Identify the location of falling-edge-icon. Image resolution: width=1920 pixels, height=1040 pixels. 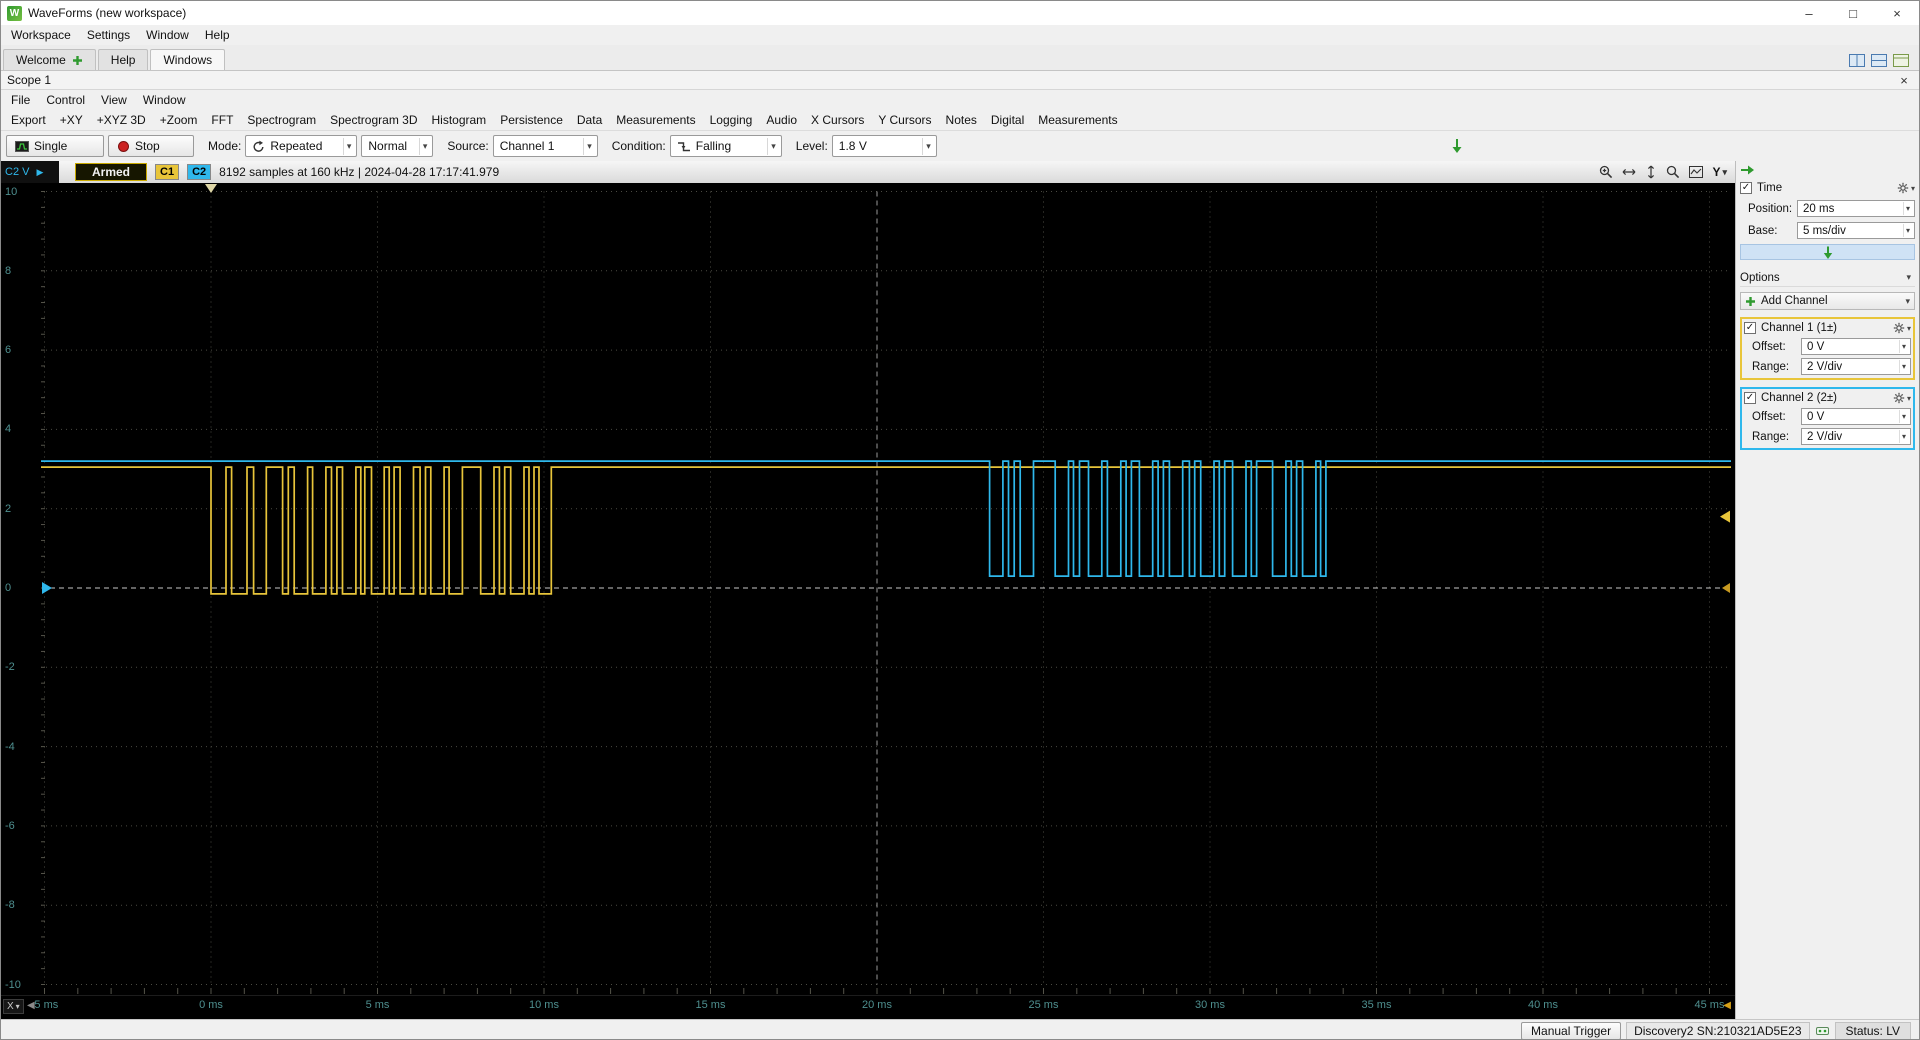
(683, 146).